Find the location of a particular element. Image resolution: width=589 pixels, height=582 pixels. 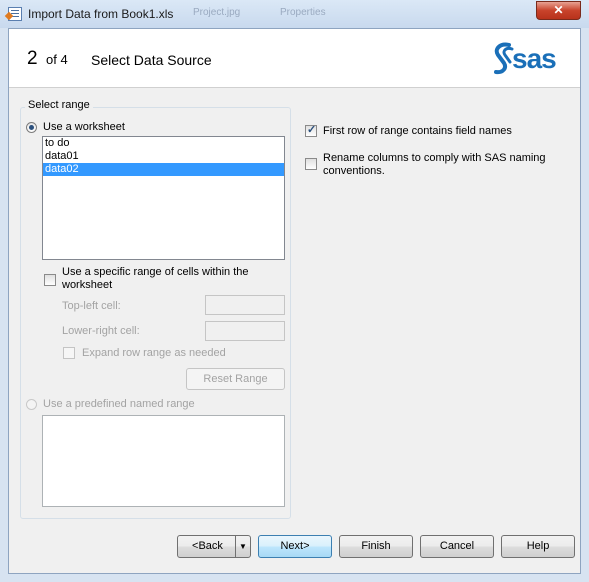

close-button: ✕ is located at coordinates (558, 10).